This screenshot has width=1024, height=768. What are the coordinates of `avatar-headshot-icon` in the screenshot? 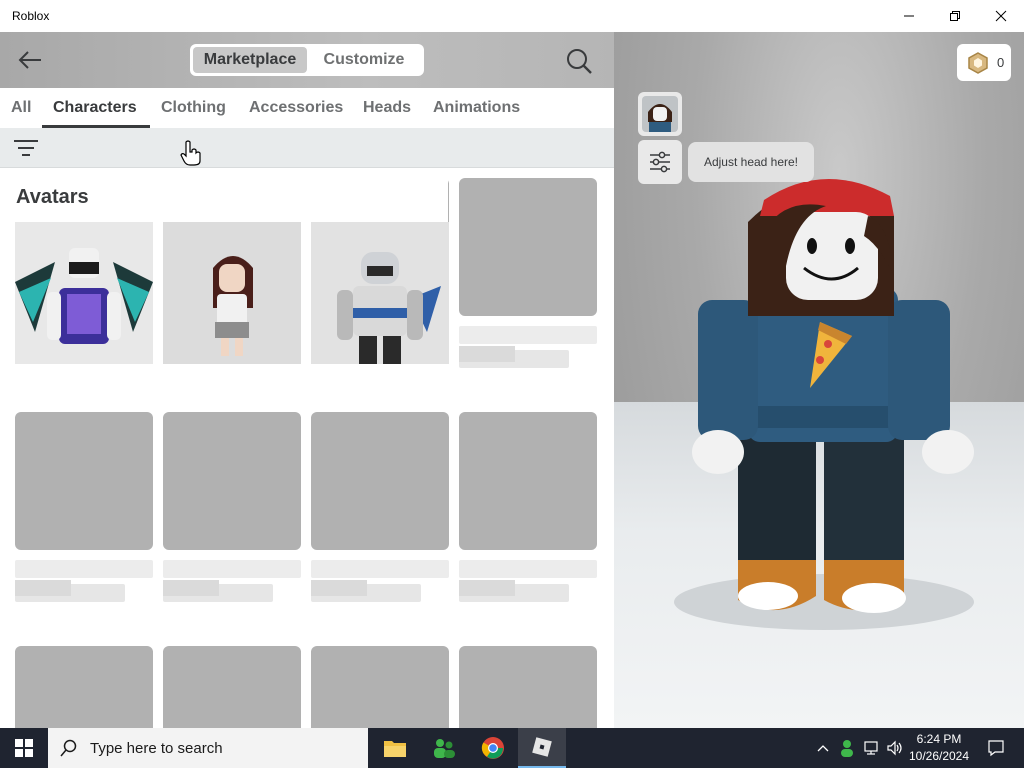 It's located at (660, 114).